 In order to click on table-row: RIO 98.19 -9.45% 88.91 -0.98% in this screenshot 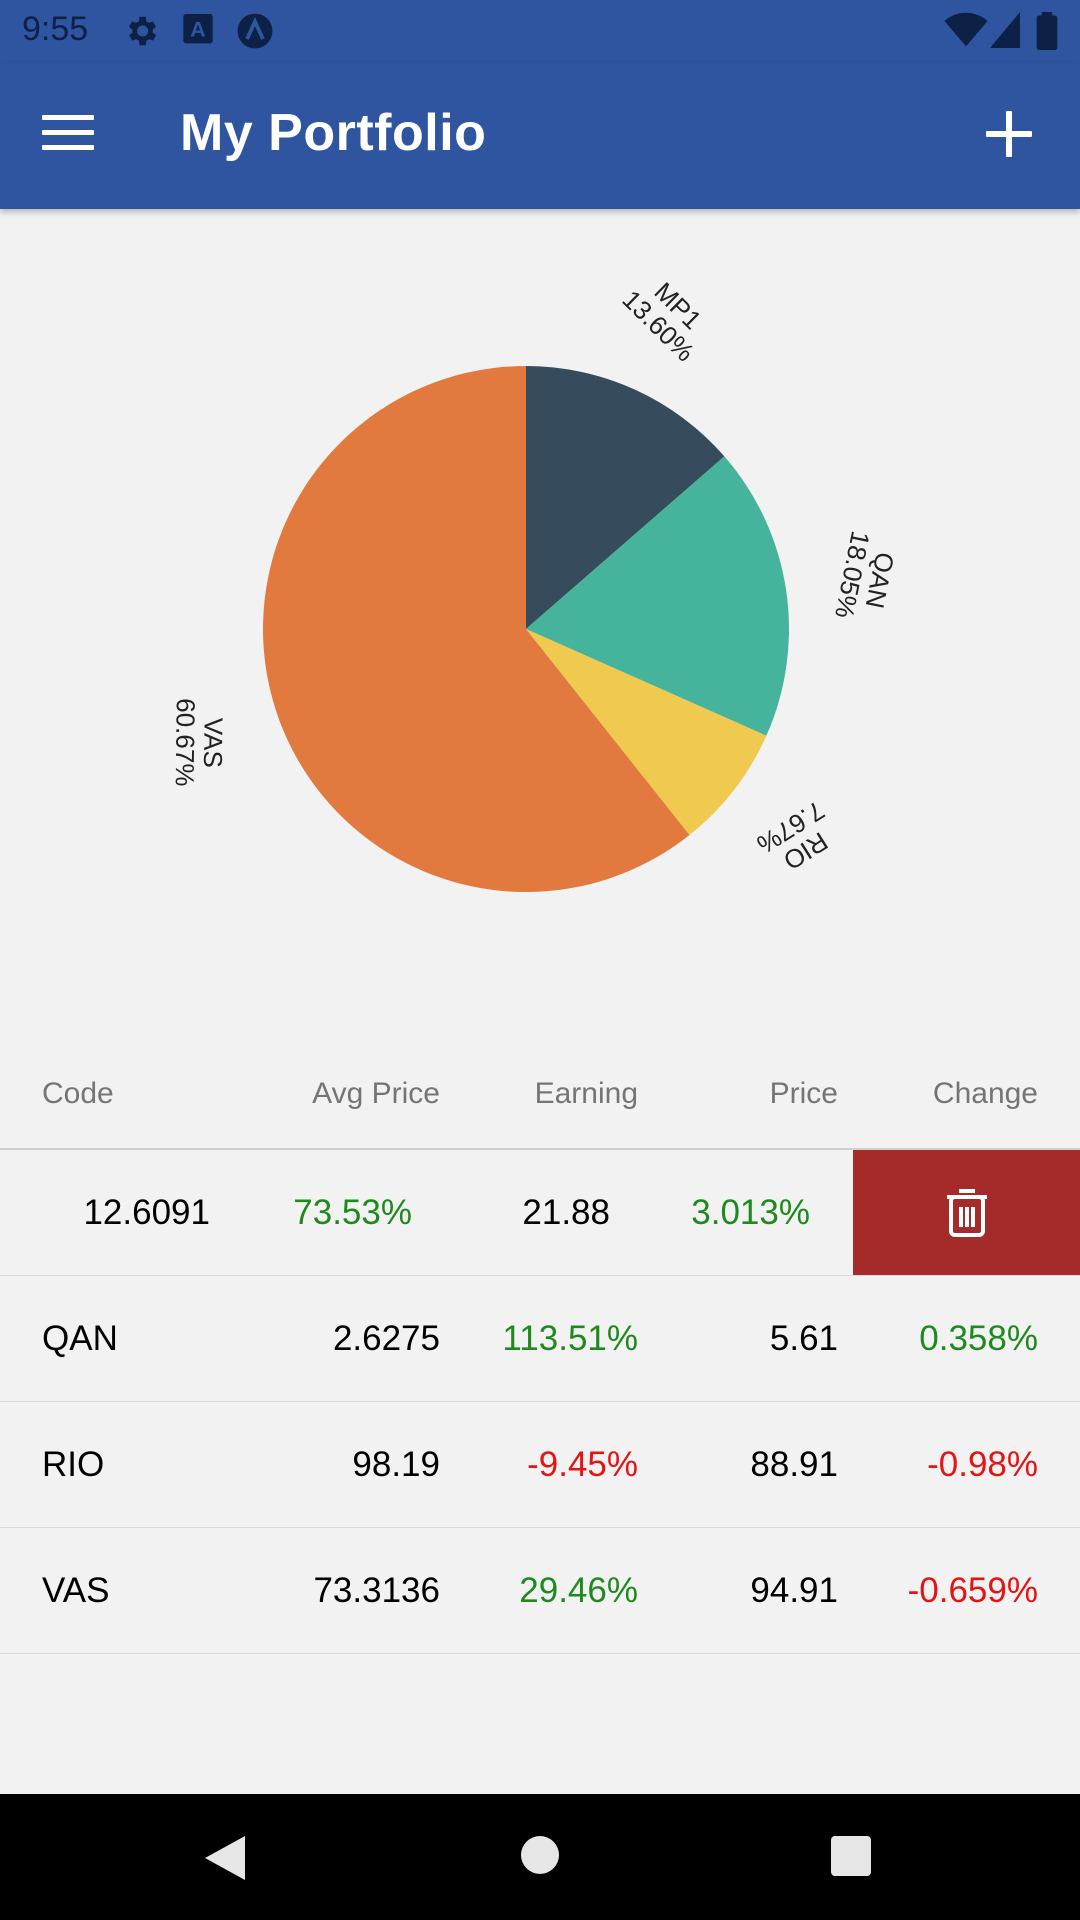, I will do `click(540, 1465)`.